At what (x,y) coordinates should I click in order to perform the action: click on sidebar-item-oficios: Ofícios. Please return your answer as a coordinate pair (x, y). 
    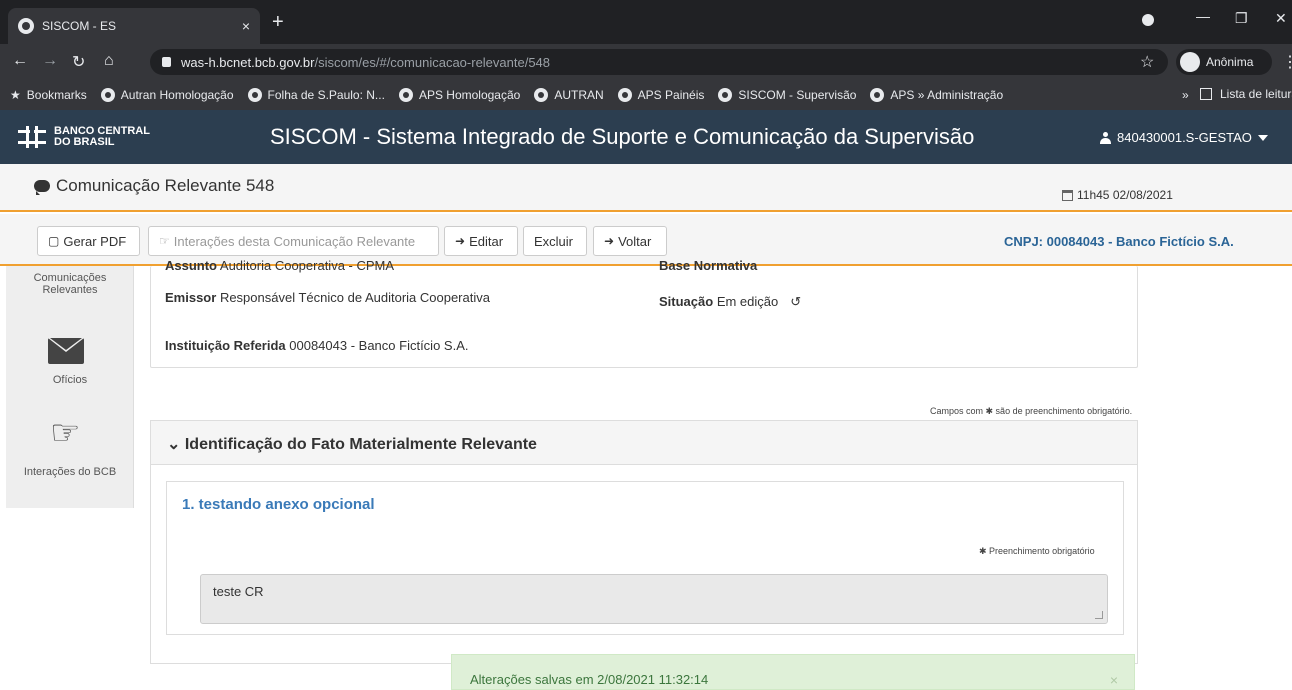
    Looking at the image, I should click on (70, 380).